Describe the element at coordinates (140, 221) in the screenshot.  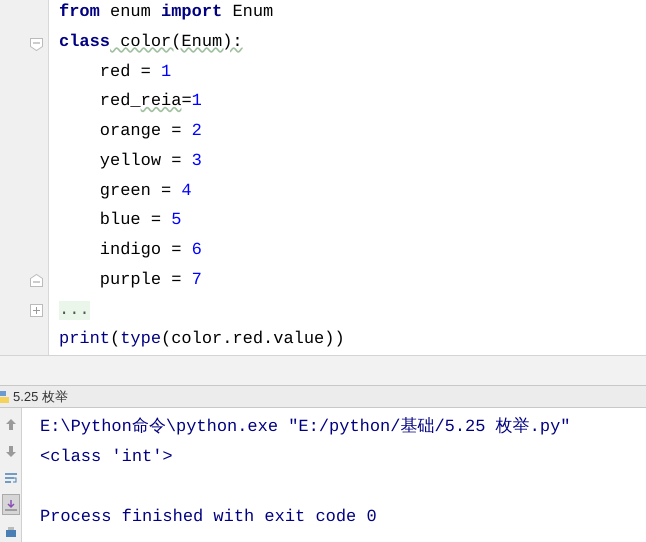
I see `code-line: blue = 5` at that location.